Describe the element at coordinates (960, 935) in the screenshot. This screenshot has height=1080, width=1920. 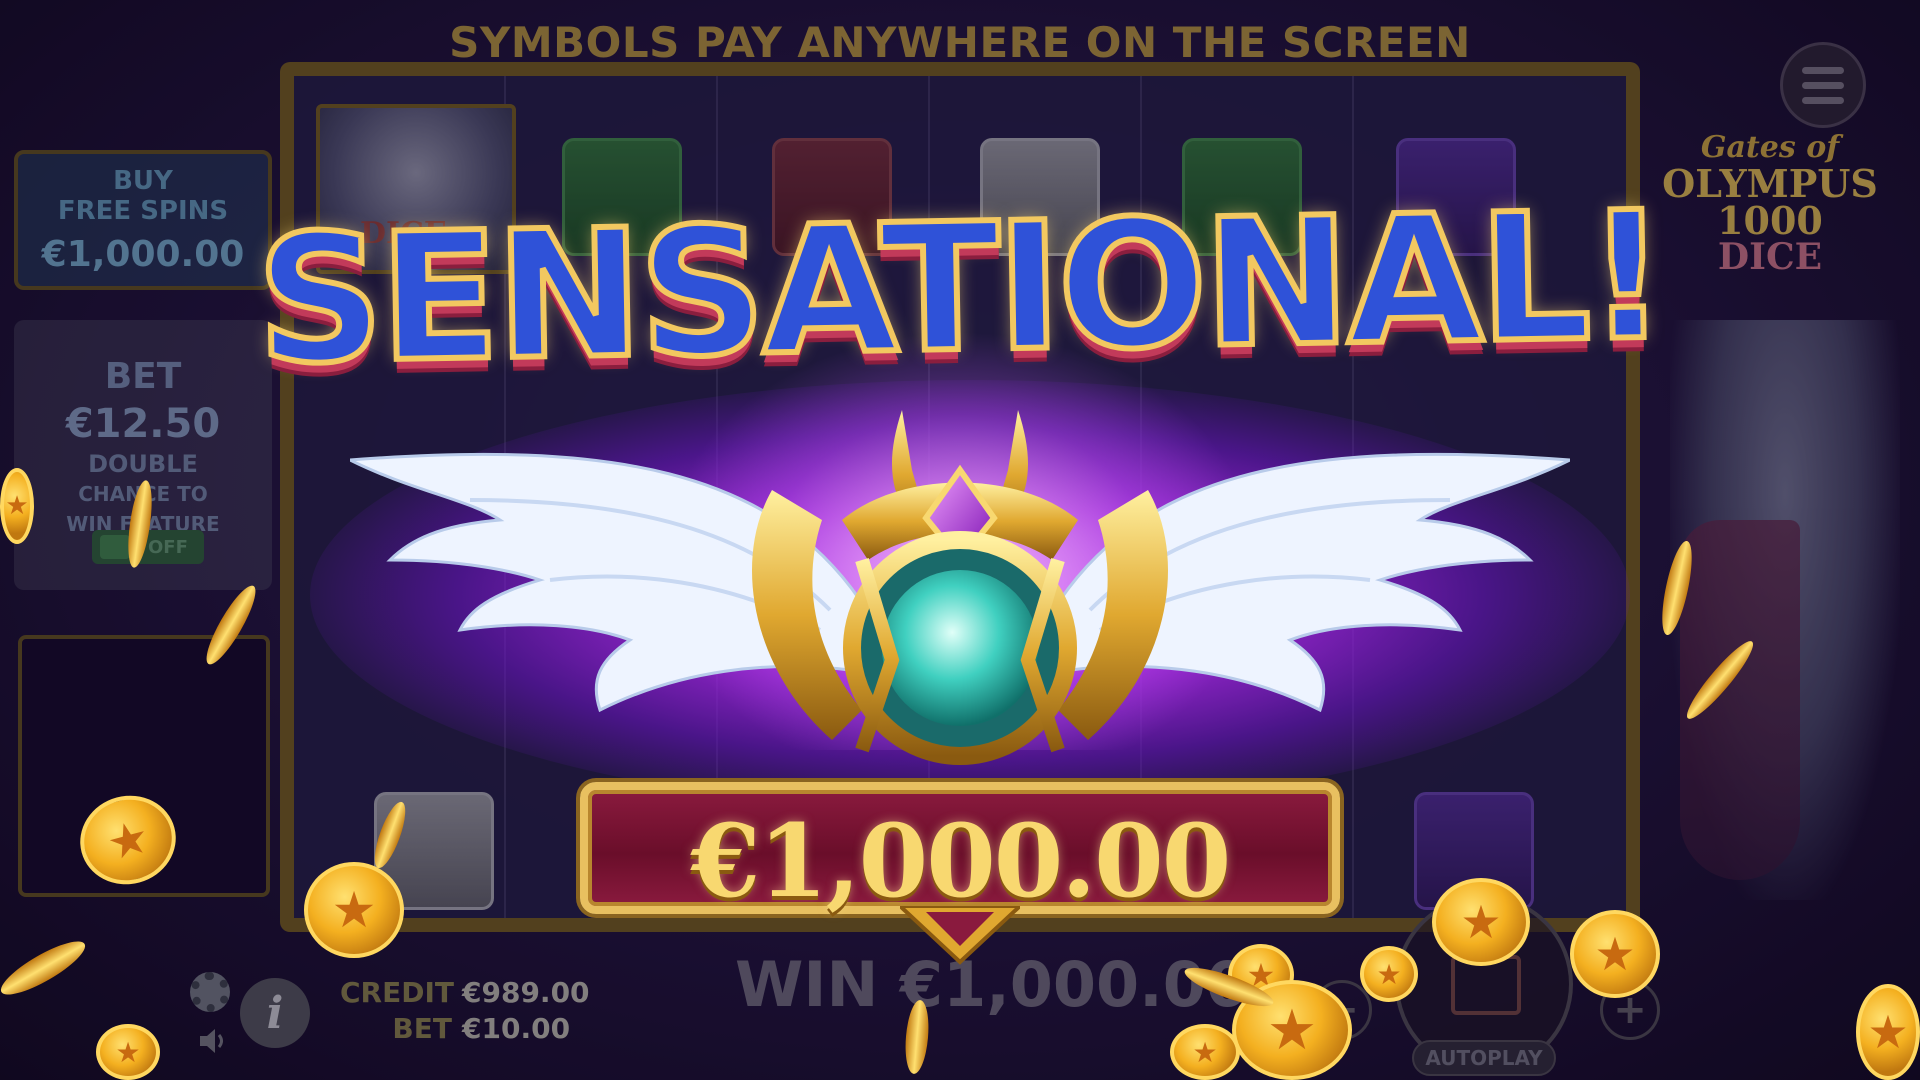
I see `plate-ornament` at that location.